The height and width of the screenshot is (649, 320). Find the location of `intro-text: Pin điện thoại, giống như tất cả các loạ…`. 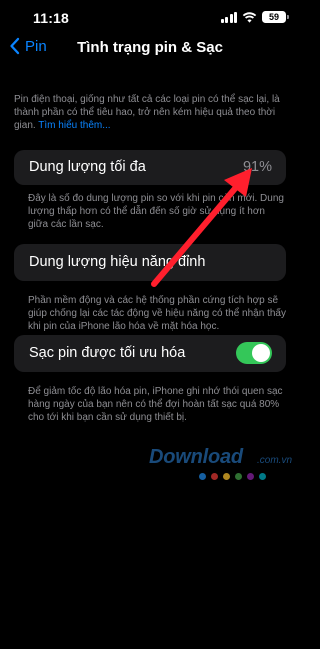

intro-text: Pin điện thoại, giống như tất cả các loạ… is located at coordinates (150, 112).